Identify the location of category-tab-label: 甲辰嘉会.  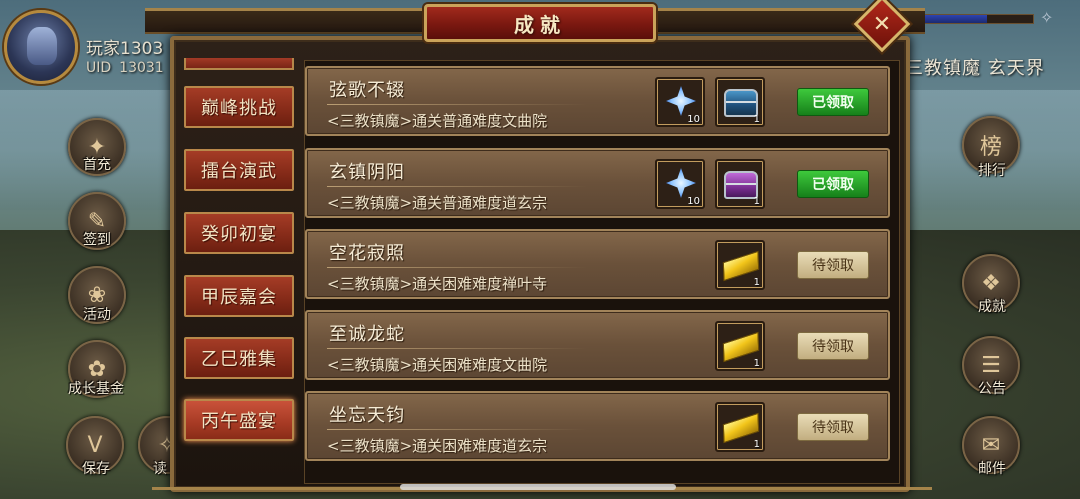
(239, 297).